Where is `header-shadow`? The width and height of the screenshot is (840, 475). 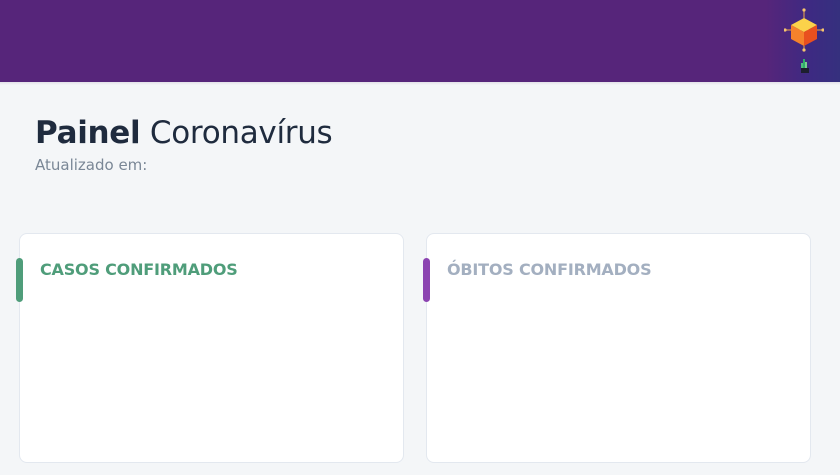 header-shadow is located at coordinates (420, 83).